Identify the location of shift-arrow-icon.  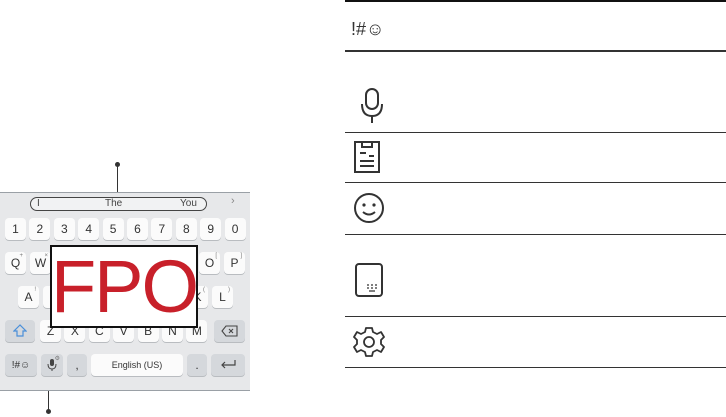
(20, 330).